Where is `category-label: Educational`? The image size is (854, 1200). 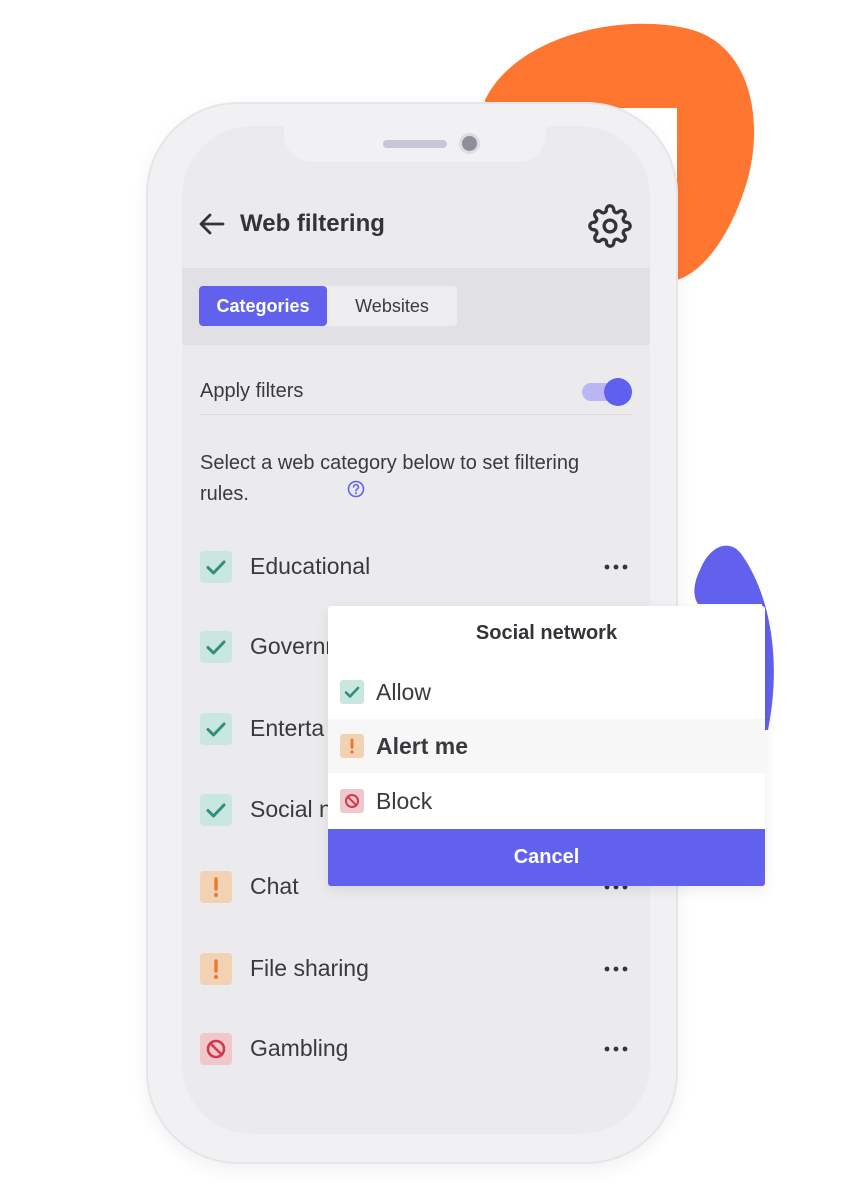 category-label: Educational is located at coordinates (310, 566).